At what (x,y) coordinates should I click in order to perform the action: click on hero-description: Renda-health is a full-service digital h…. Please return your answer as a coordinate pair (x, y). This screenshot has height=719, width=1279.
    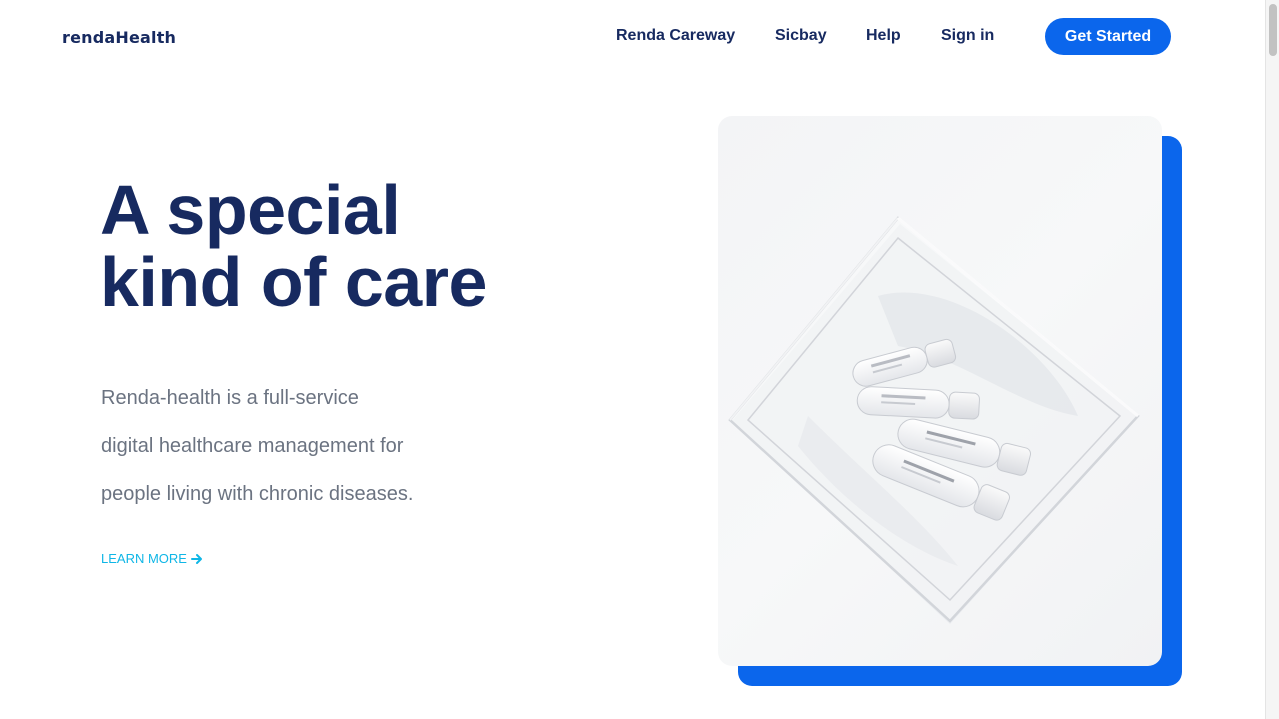
    Looking at the image, I should click on (311, 446).